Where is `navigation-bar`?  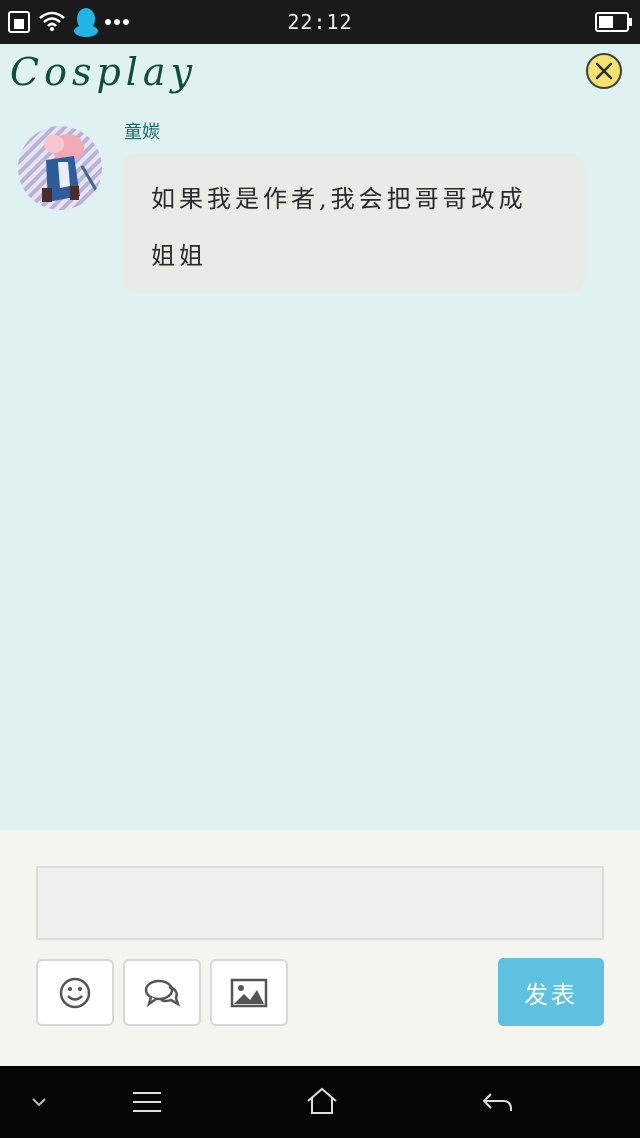 navigation-bar is located at coordinates (320, 1102).